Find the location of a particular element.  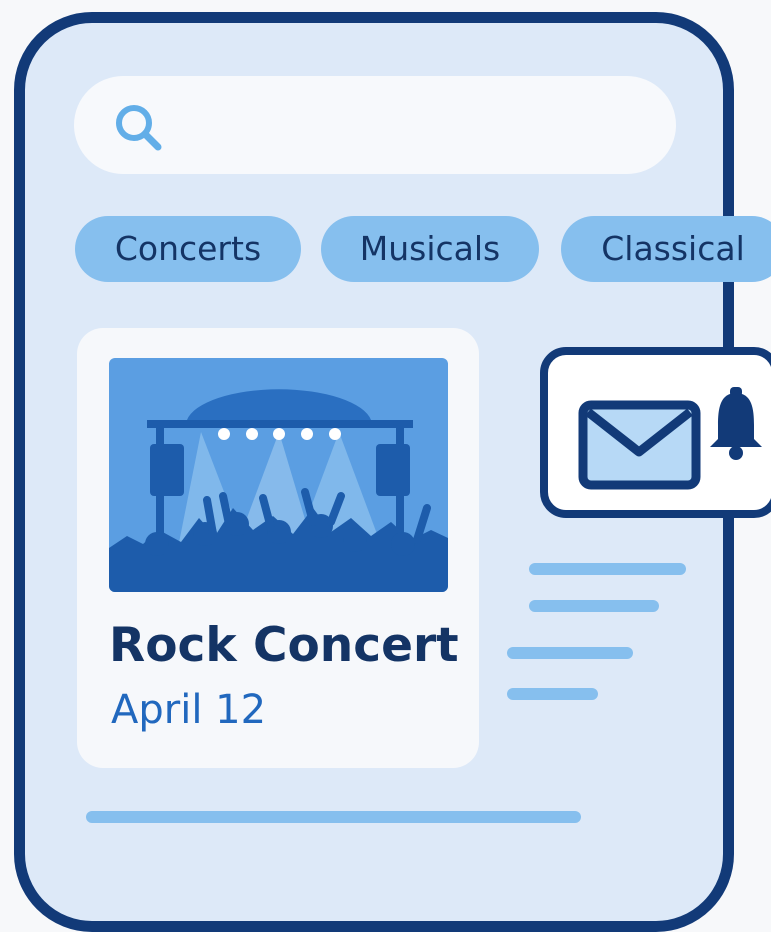

notification-panel is located at coordinates (655, 432).